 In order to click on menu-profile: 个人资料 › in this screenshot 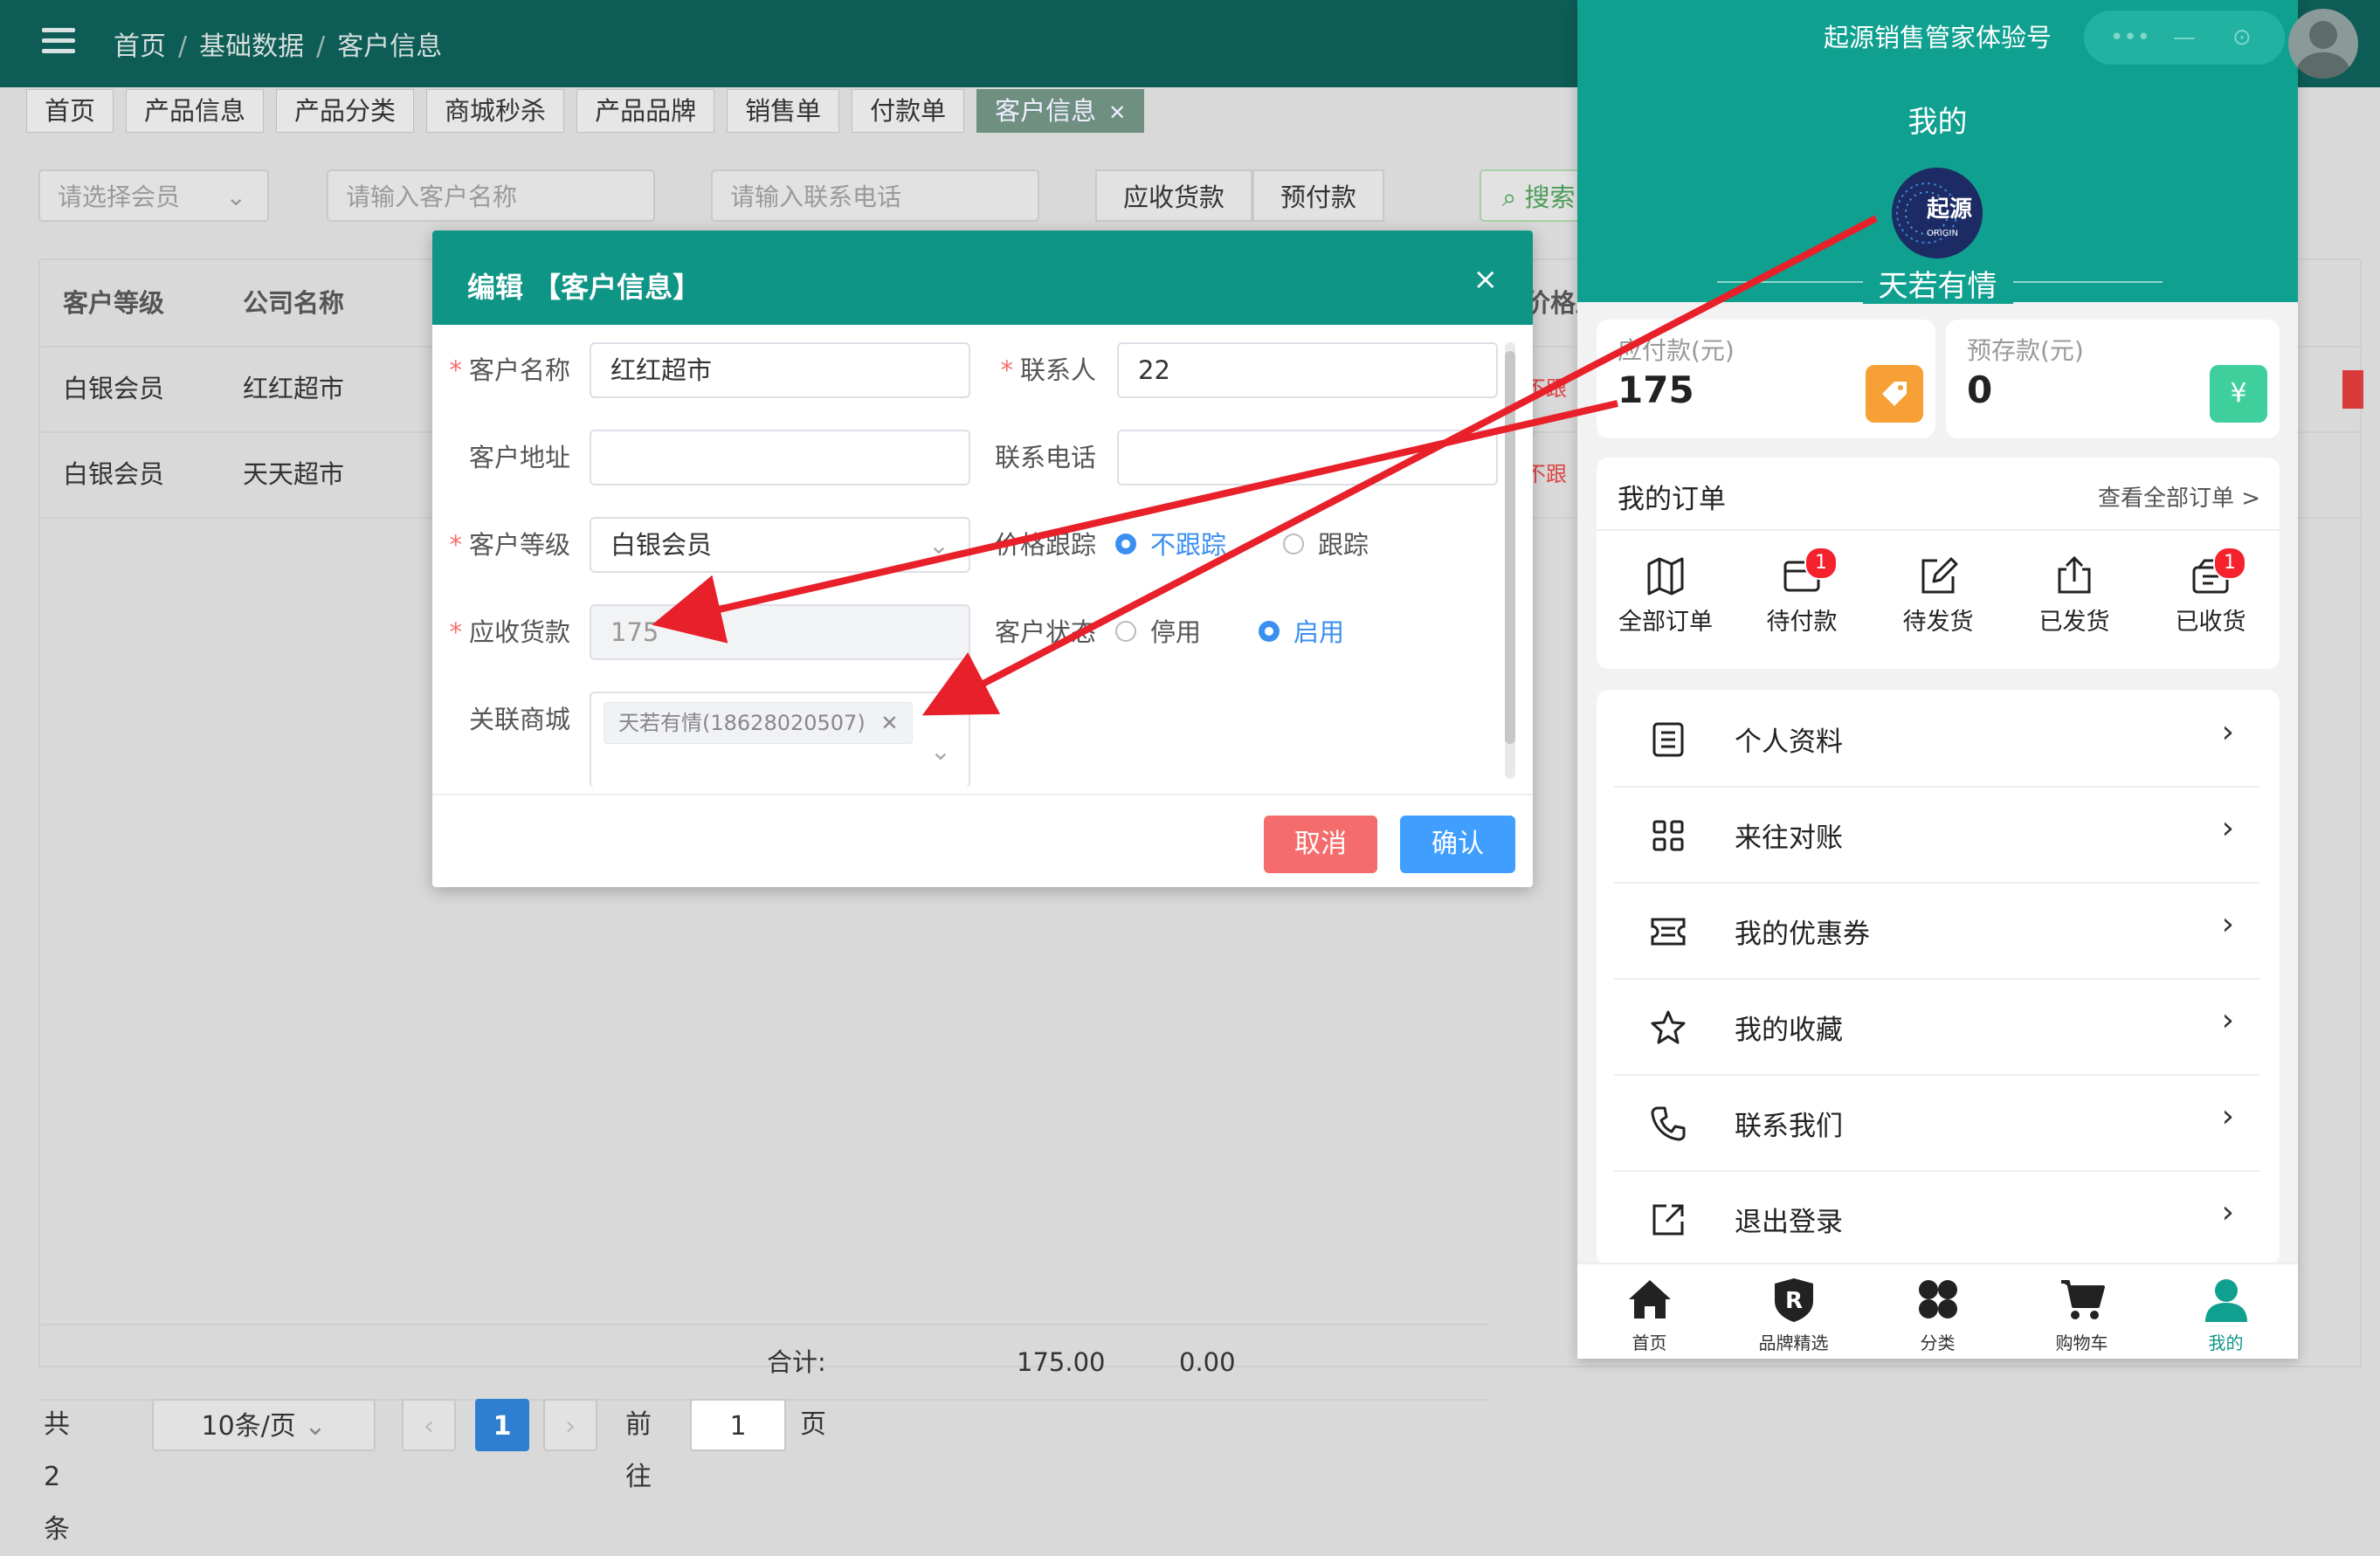, I will do `click(1937, 739)`.